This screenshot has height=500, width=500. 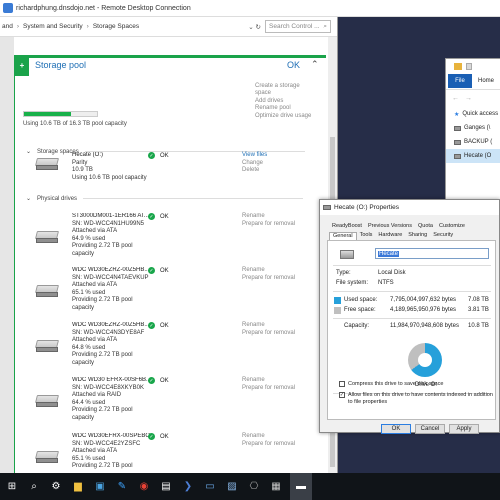 What do you see at coordinates (443, 236) in the screenshot?
I see `tab-security: Security` at bounding box center [443, 236].